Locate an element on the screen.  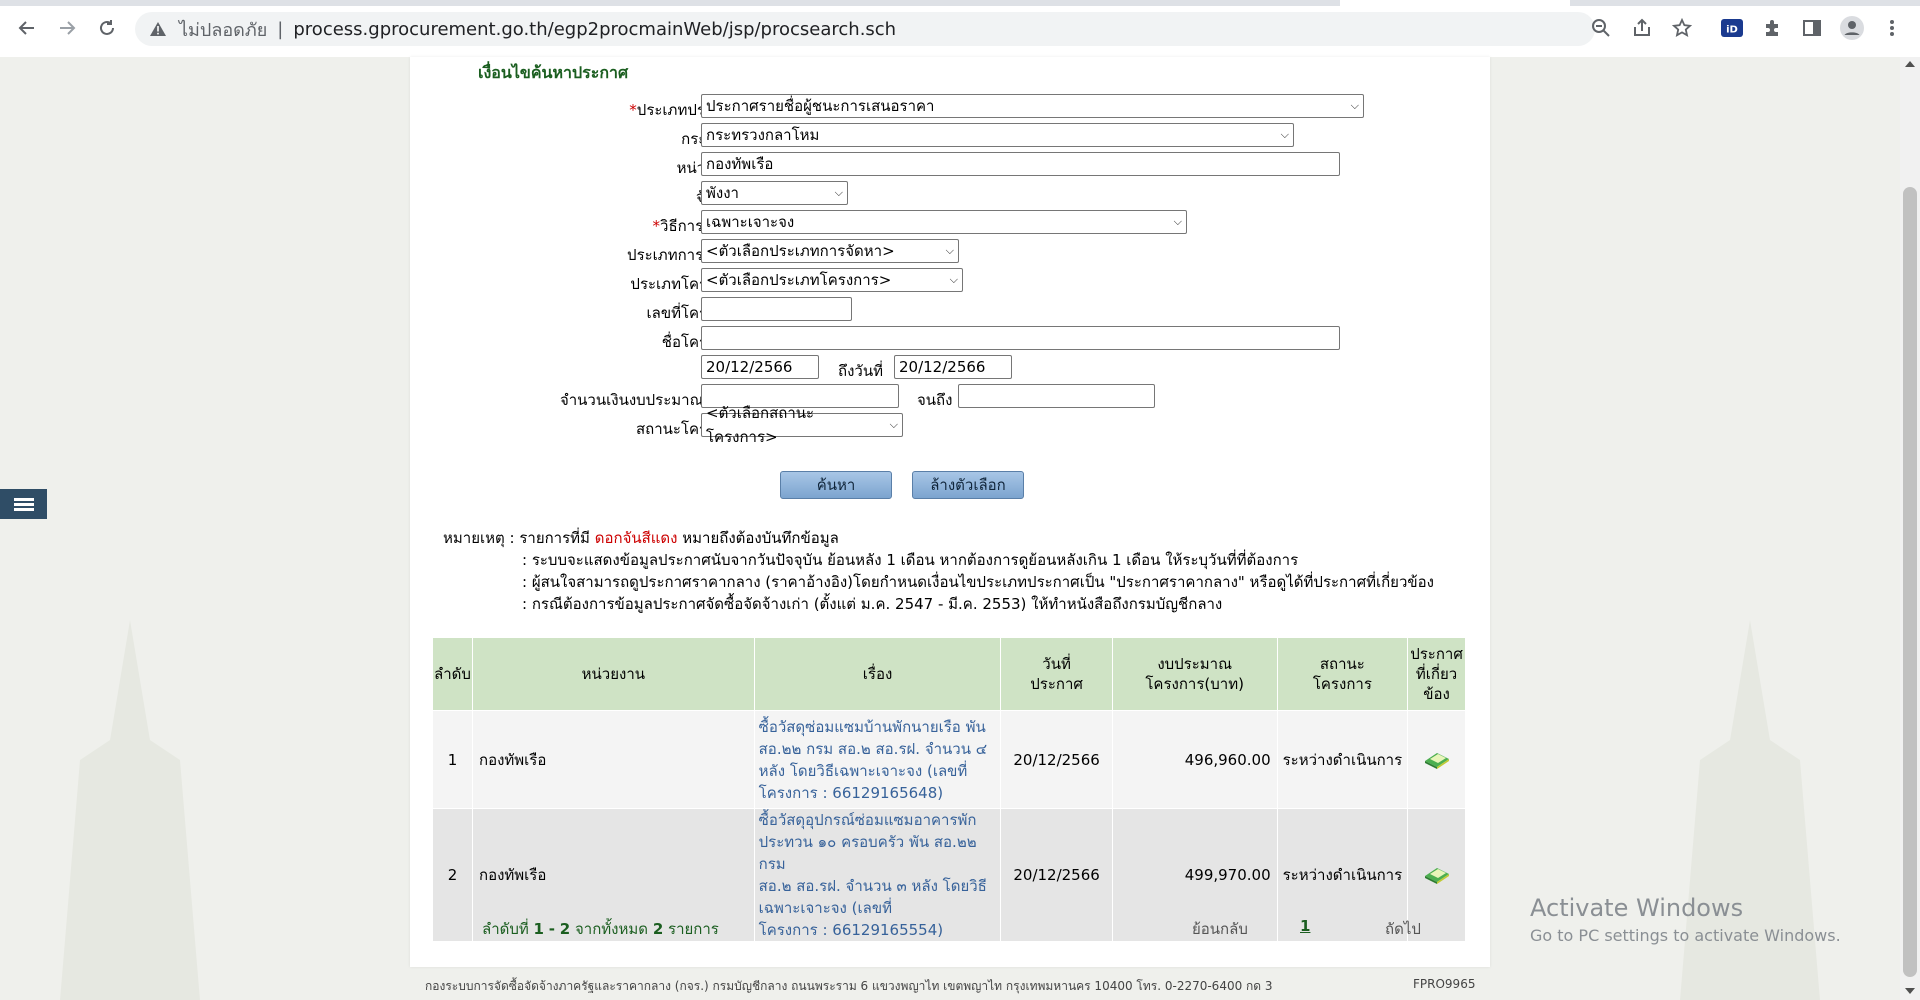
header-index: ลำดับ is located at coordinates (452, 674).